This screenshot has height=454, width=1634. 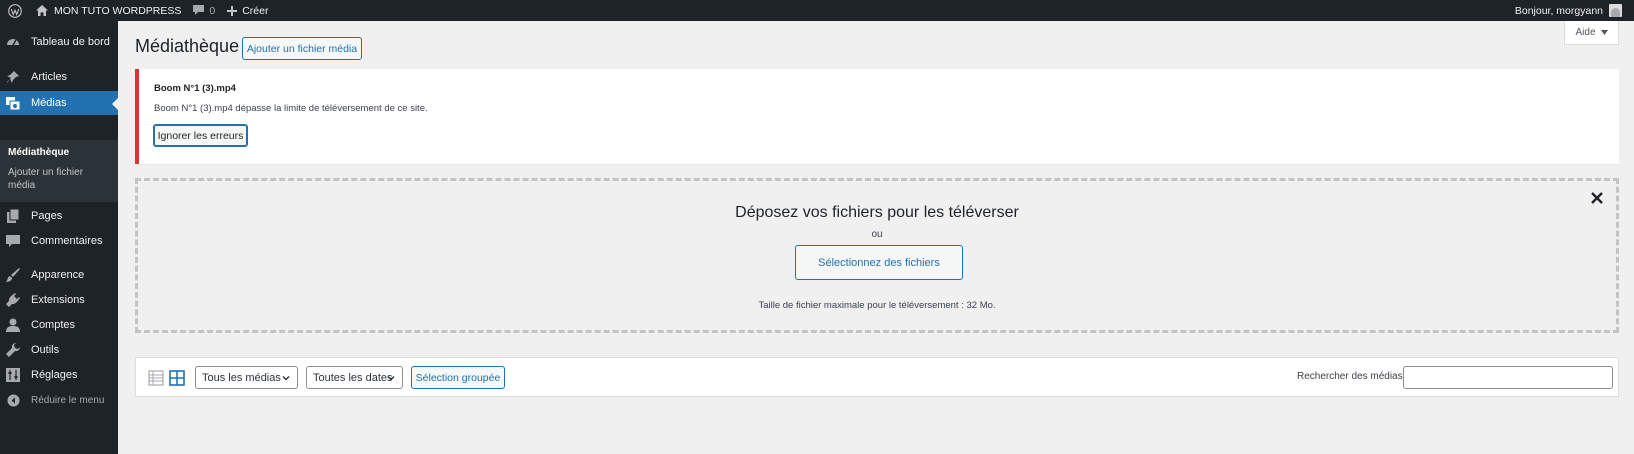 I want to click on comments-count: 0, so click(x=212, y=10).